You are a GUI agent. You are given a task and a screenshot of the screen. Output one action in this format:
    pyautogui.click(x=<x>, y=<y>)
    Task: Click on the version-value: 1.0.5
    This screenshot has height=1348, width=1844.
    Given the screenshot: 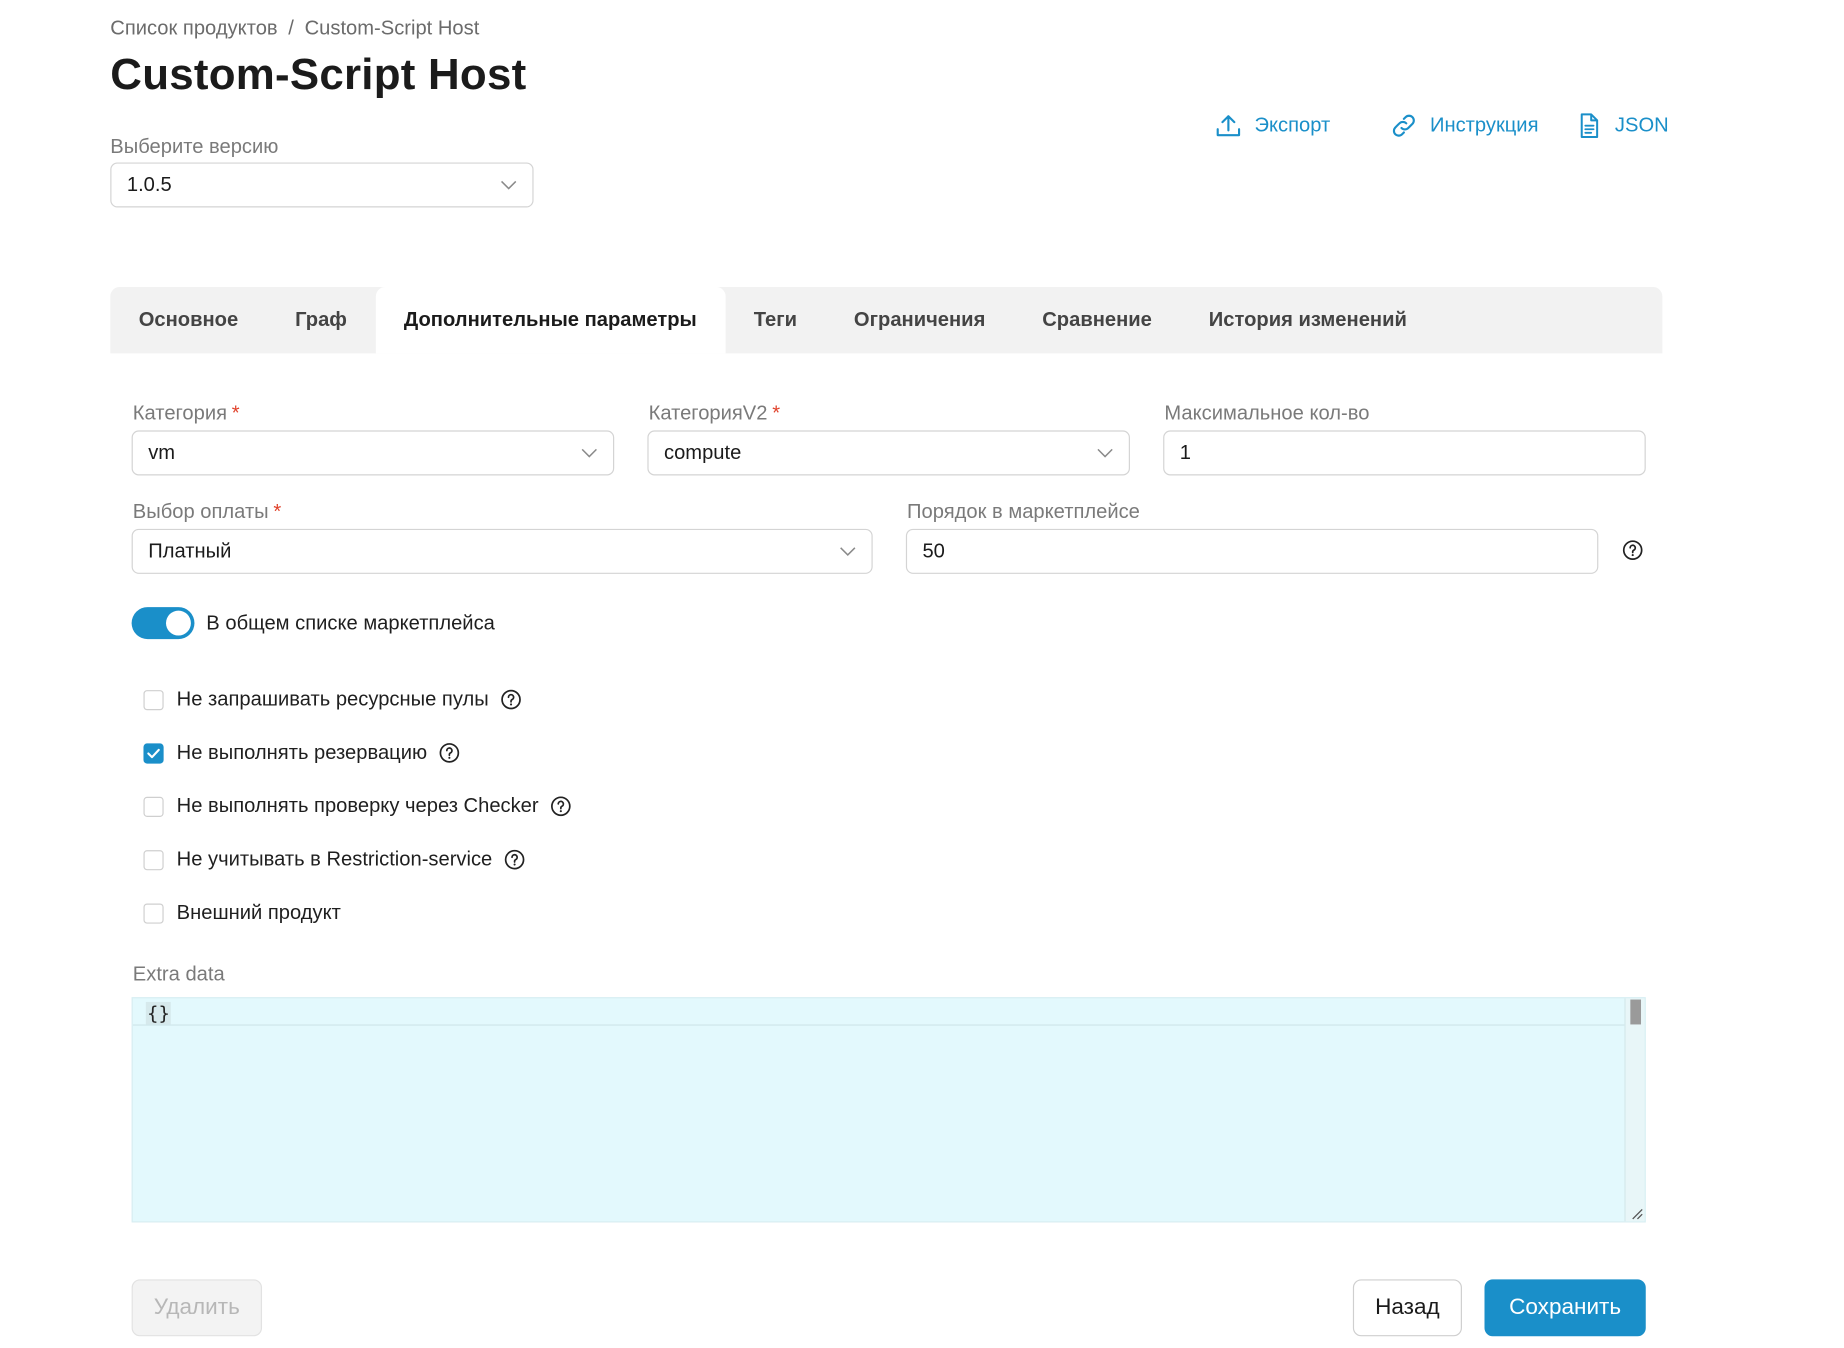 What is the action you would take?
    pyautogui.click(x=149, y=184)
    